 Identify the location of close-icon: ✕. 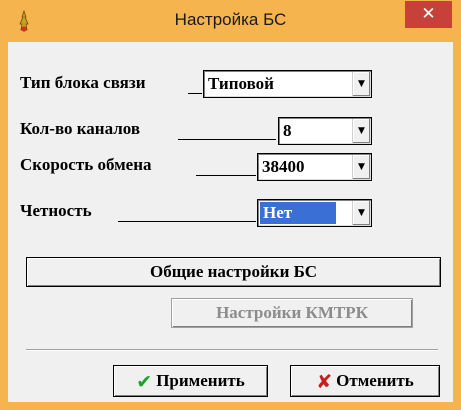
(428, 14).